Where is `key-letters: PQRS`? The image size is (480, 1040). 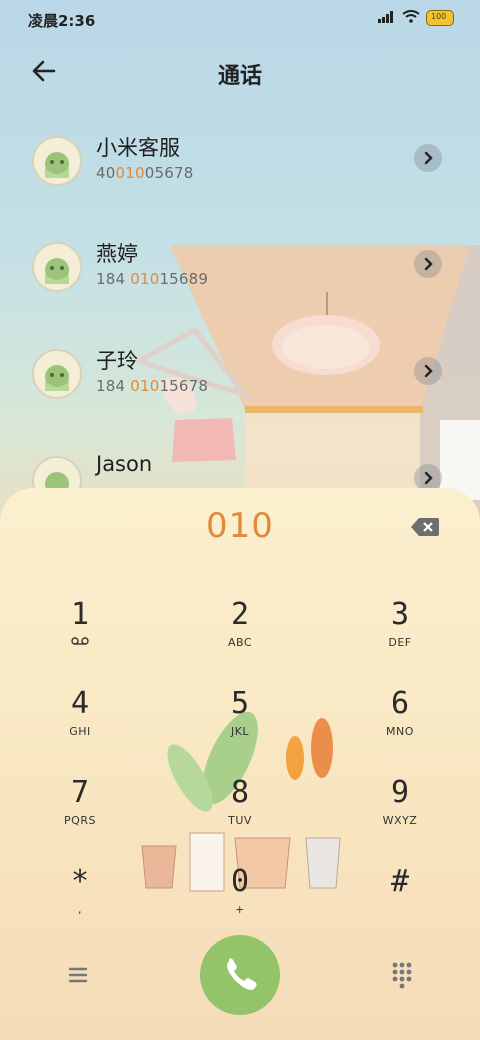
key-letters: PQRS is located at coordinates (80, 820).